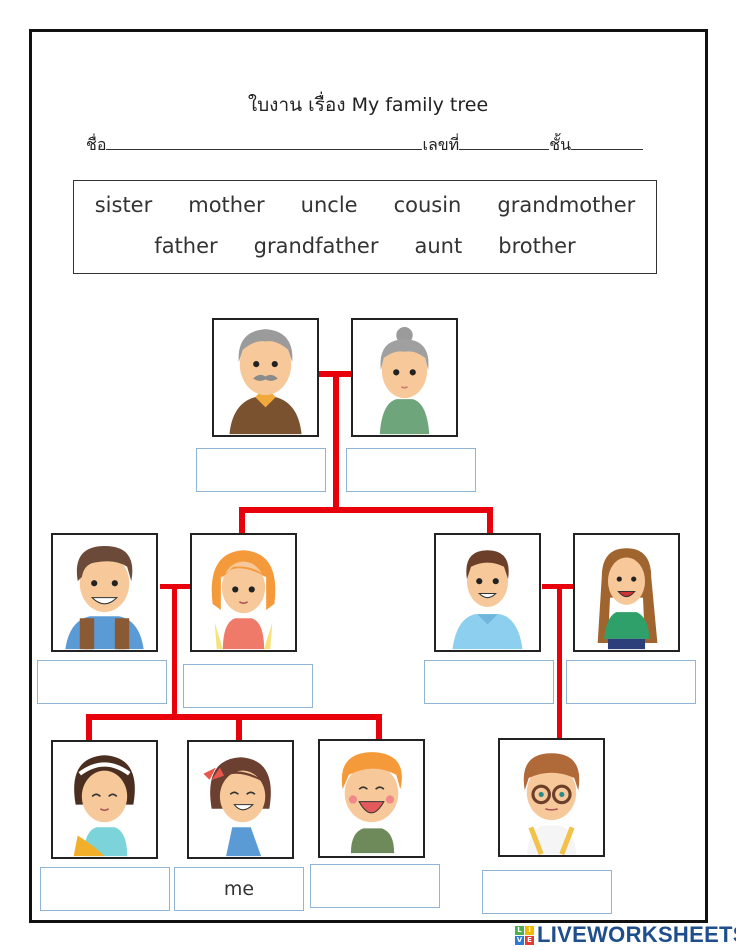 The width and height of the screenshot is (736, 950). What do you see at coordinates (504, 142) in the screenshot?
I see `number-blank` at bounding box center [504, 142].